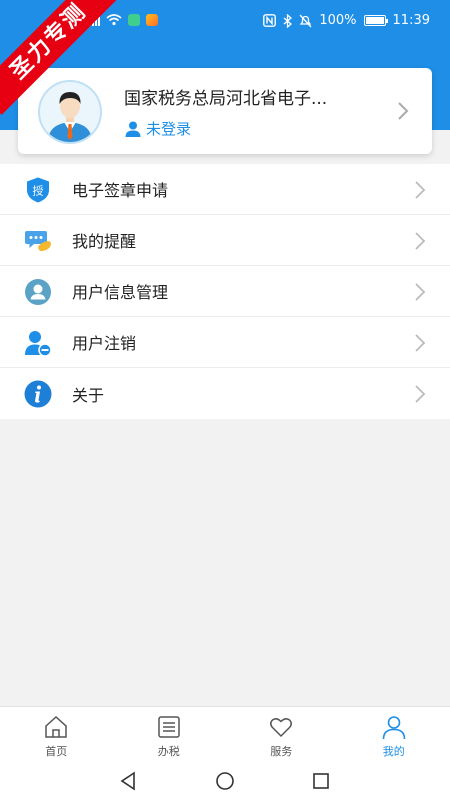 Image resolution: width=450 pixels, height=800 pixels. I want to click on menu-label: 关于, so click(88, 395).